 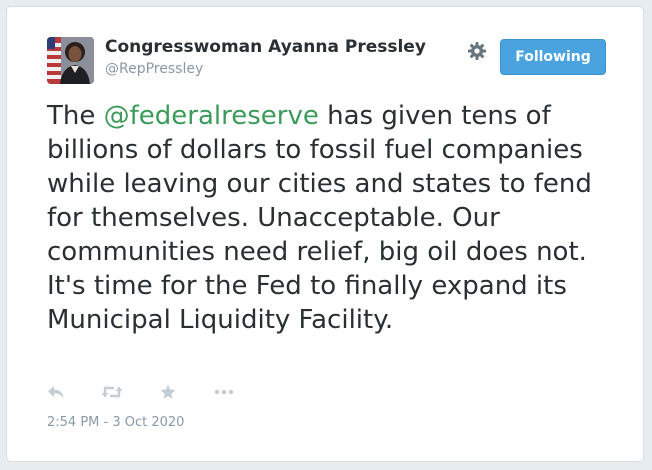 I want to click on more-options-icon, so click(x=224, y=392).